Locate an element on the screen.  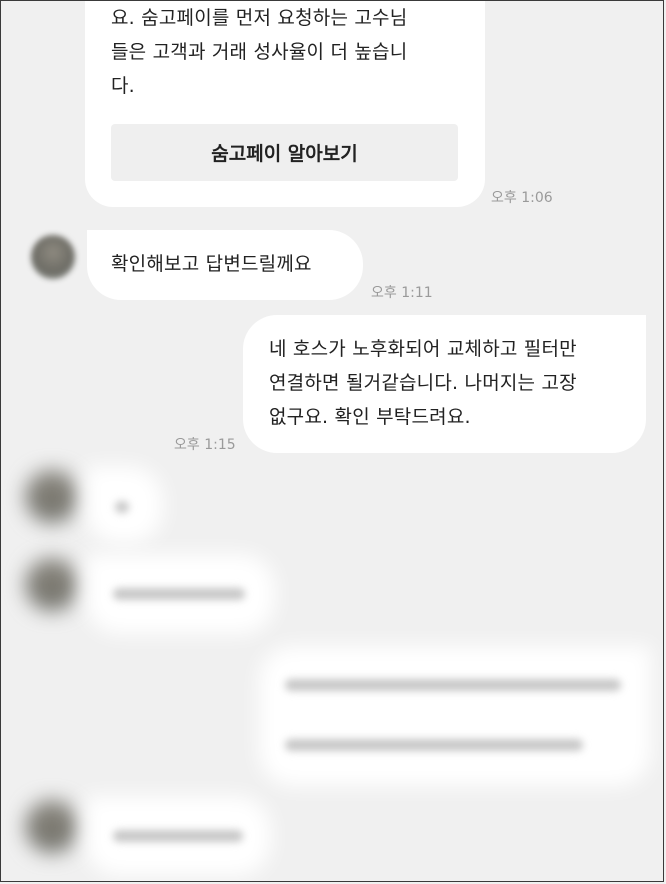
message-time: 오후 1:15 is located at coordinates (205, 445).